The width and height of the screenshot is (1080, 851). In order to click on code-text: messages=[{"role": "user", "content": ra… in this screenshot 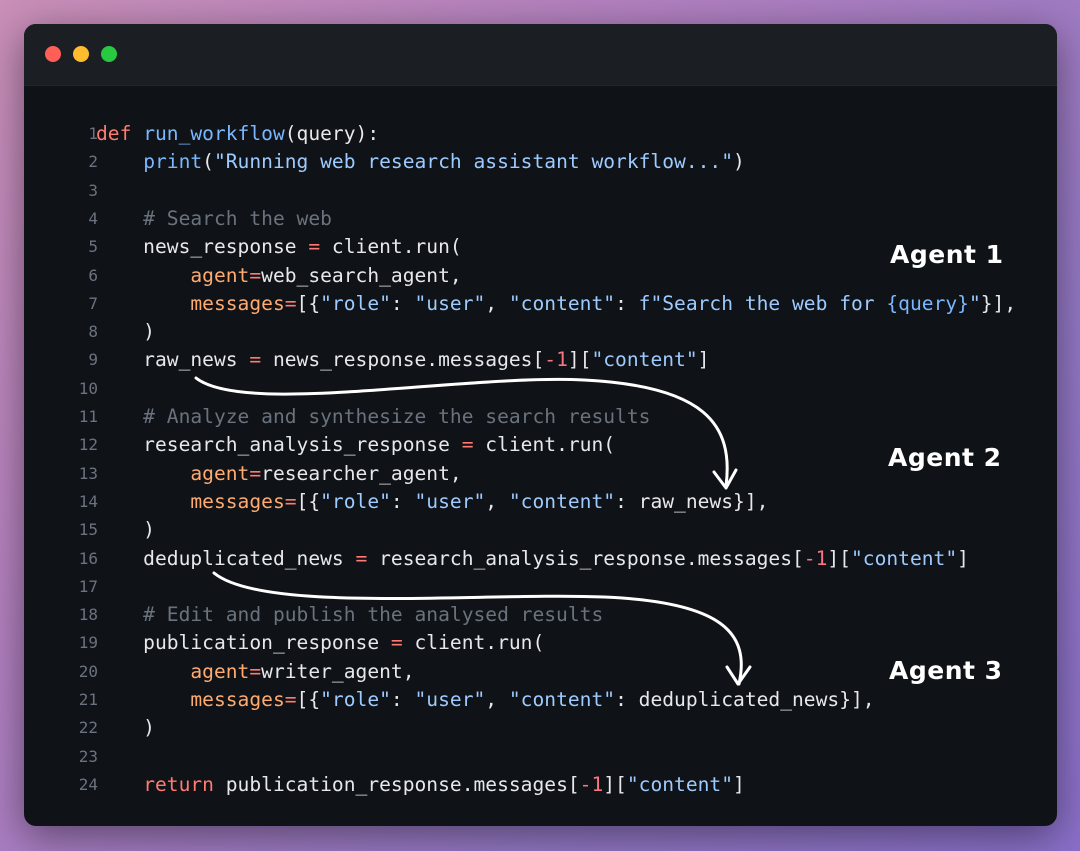, I will do `click(432, 502)`.